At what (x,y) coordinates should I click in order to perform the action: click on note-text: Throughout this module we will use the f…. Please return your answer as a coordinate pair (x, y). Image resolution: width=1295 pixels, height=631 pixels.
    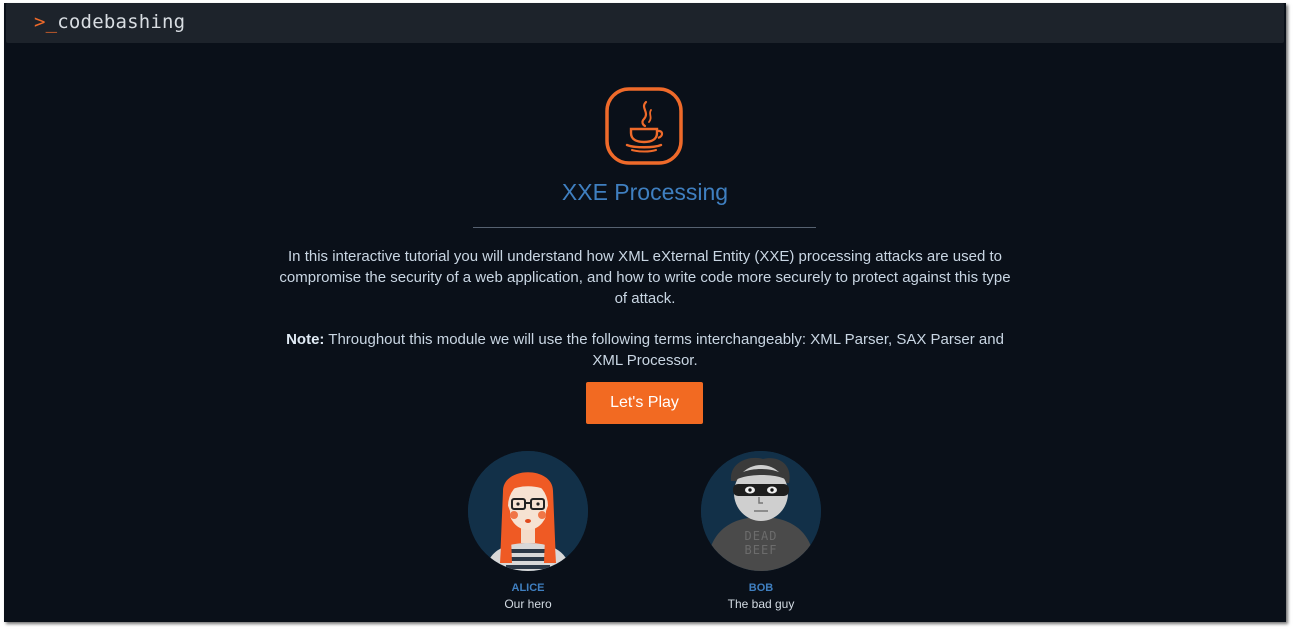
    Looking at the image, I should click on (664, 350).